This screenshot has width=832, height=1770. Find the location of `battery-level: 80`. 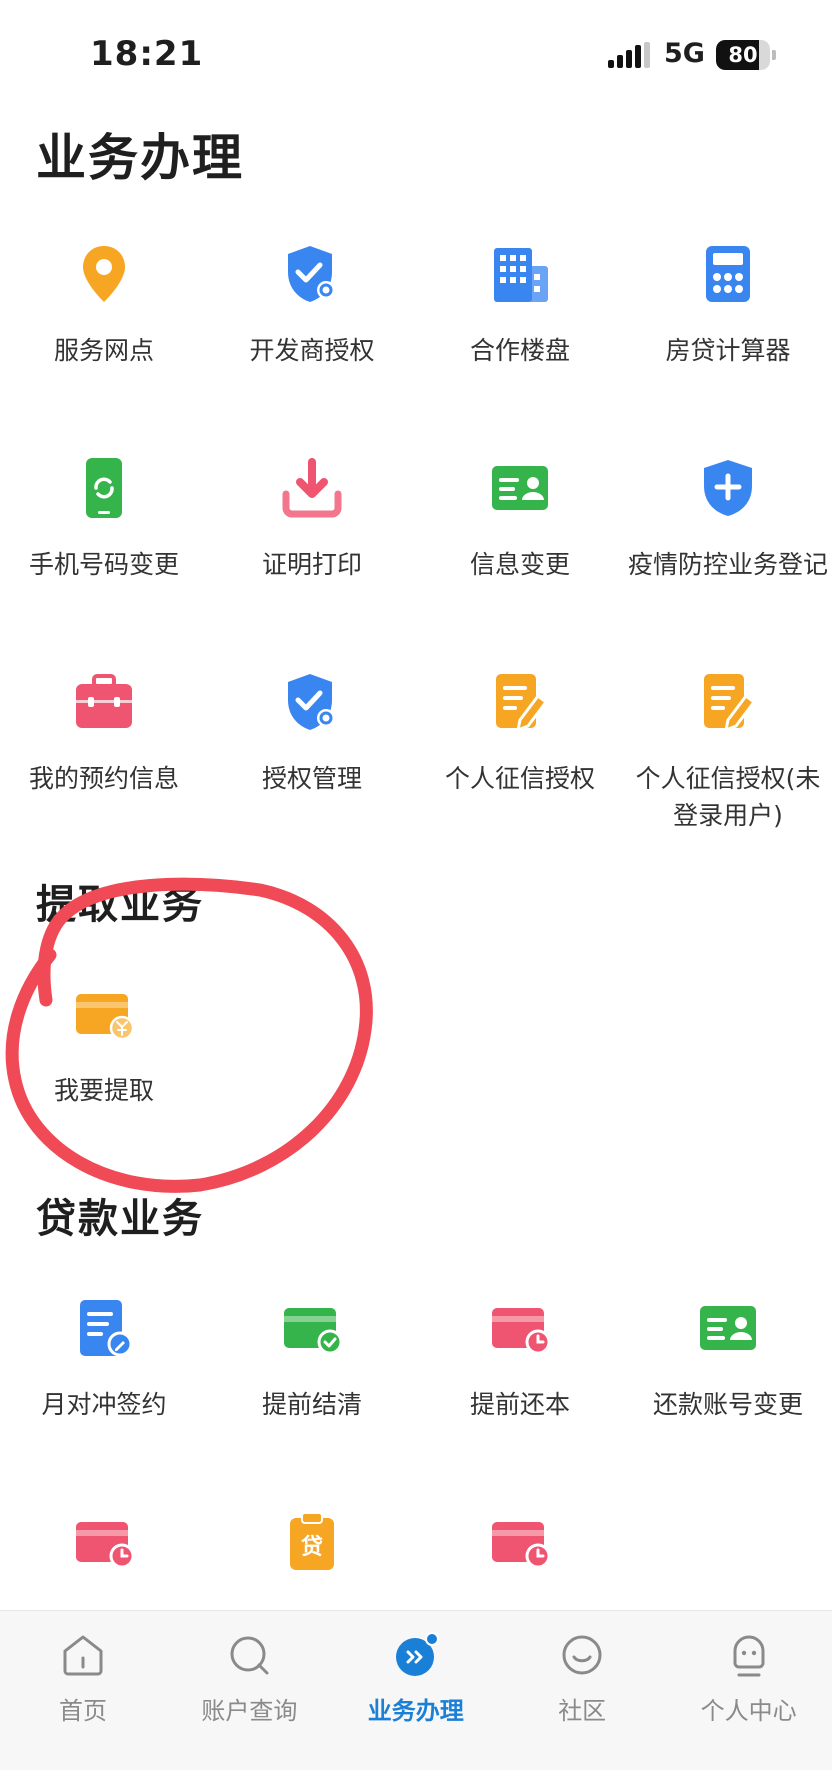

battery-level: 80 is located at coordinates (743, 55).